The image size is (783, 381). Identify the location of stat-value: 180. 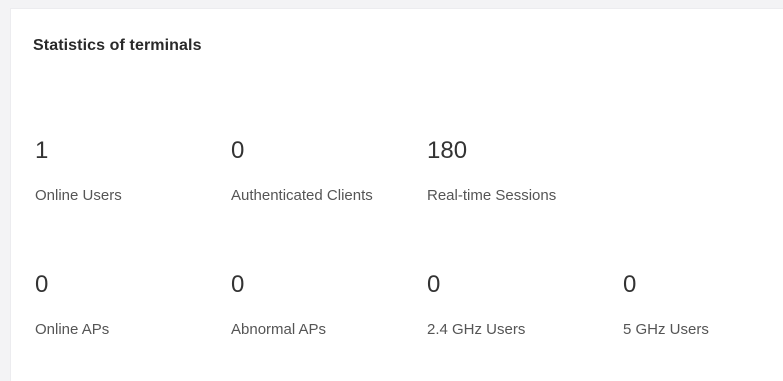
(447, 150).